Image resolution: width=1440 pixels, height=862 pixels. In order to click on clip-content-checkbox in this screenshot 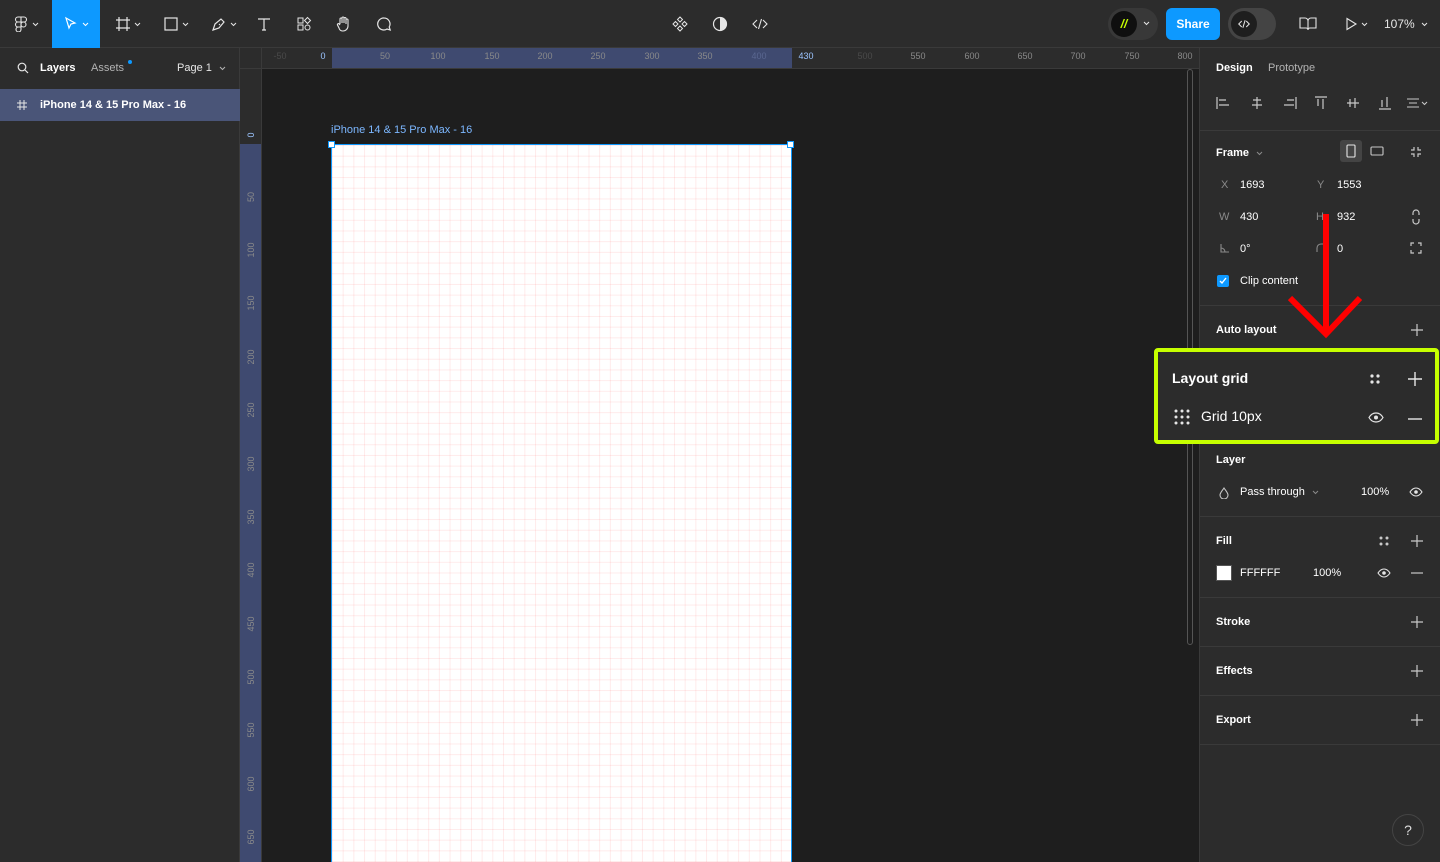, I will do `click(1223, 281)`.